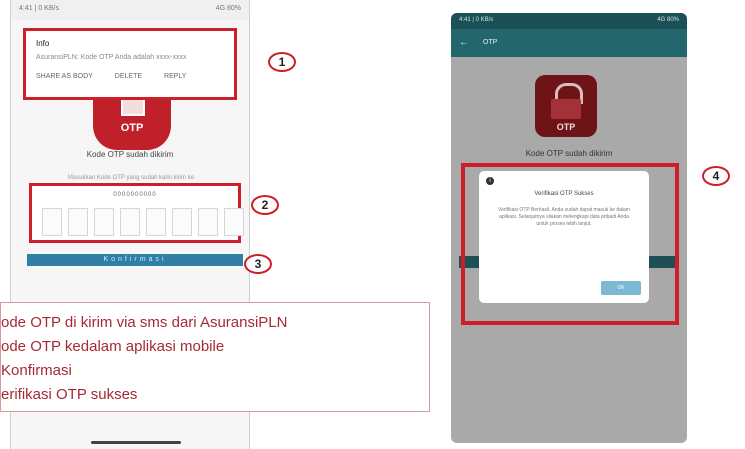 The image size is (745, 449). I want to click on confirm-button: Konfirmasi, so click(135, 260).